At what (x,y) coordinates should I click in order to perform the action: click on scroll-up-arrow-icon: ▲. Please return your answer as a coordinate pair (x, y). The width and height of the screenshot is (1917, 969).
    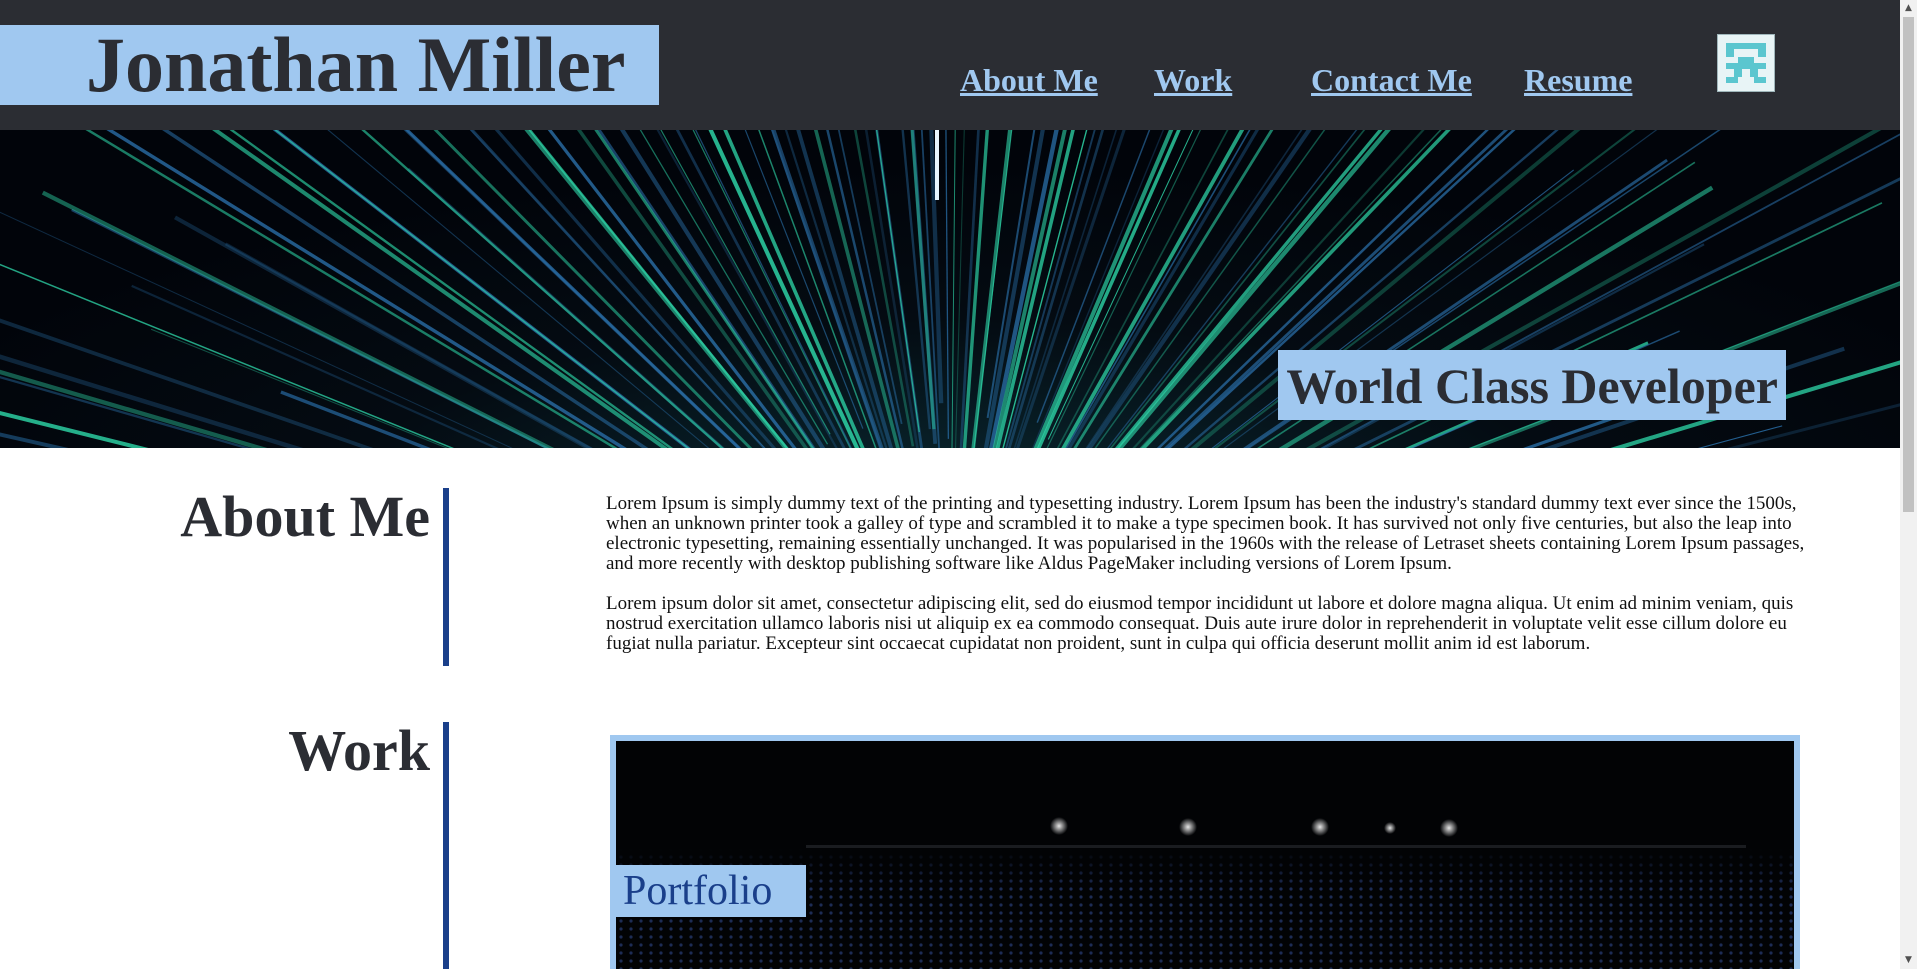
    Looking at the image, I should click on (1908, 8).